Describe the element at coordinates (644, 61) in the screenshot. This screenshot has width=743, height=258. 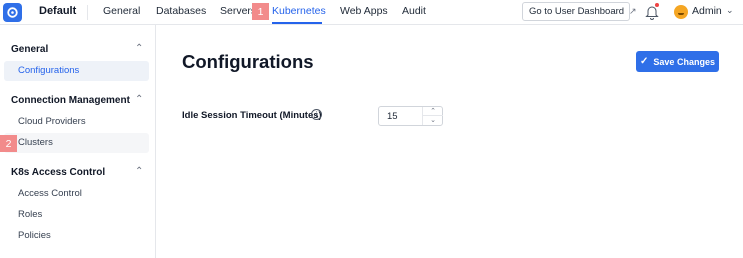
I see `check-icon: ✓` at that location.